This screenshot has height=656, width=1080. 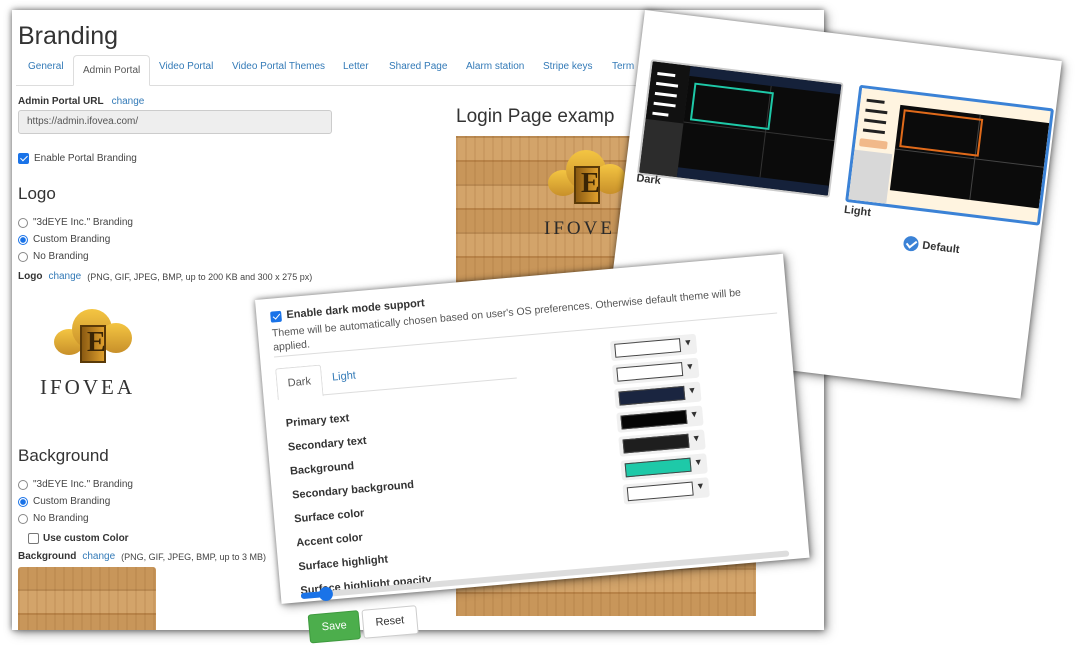 I want to click on enable-dark-mode-checkbox, so click(x=276, y=316).